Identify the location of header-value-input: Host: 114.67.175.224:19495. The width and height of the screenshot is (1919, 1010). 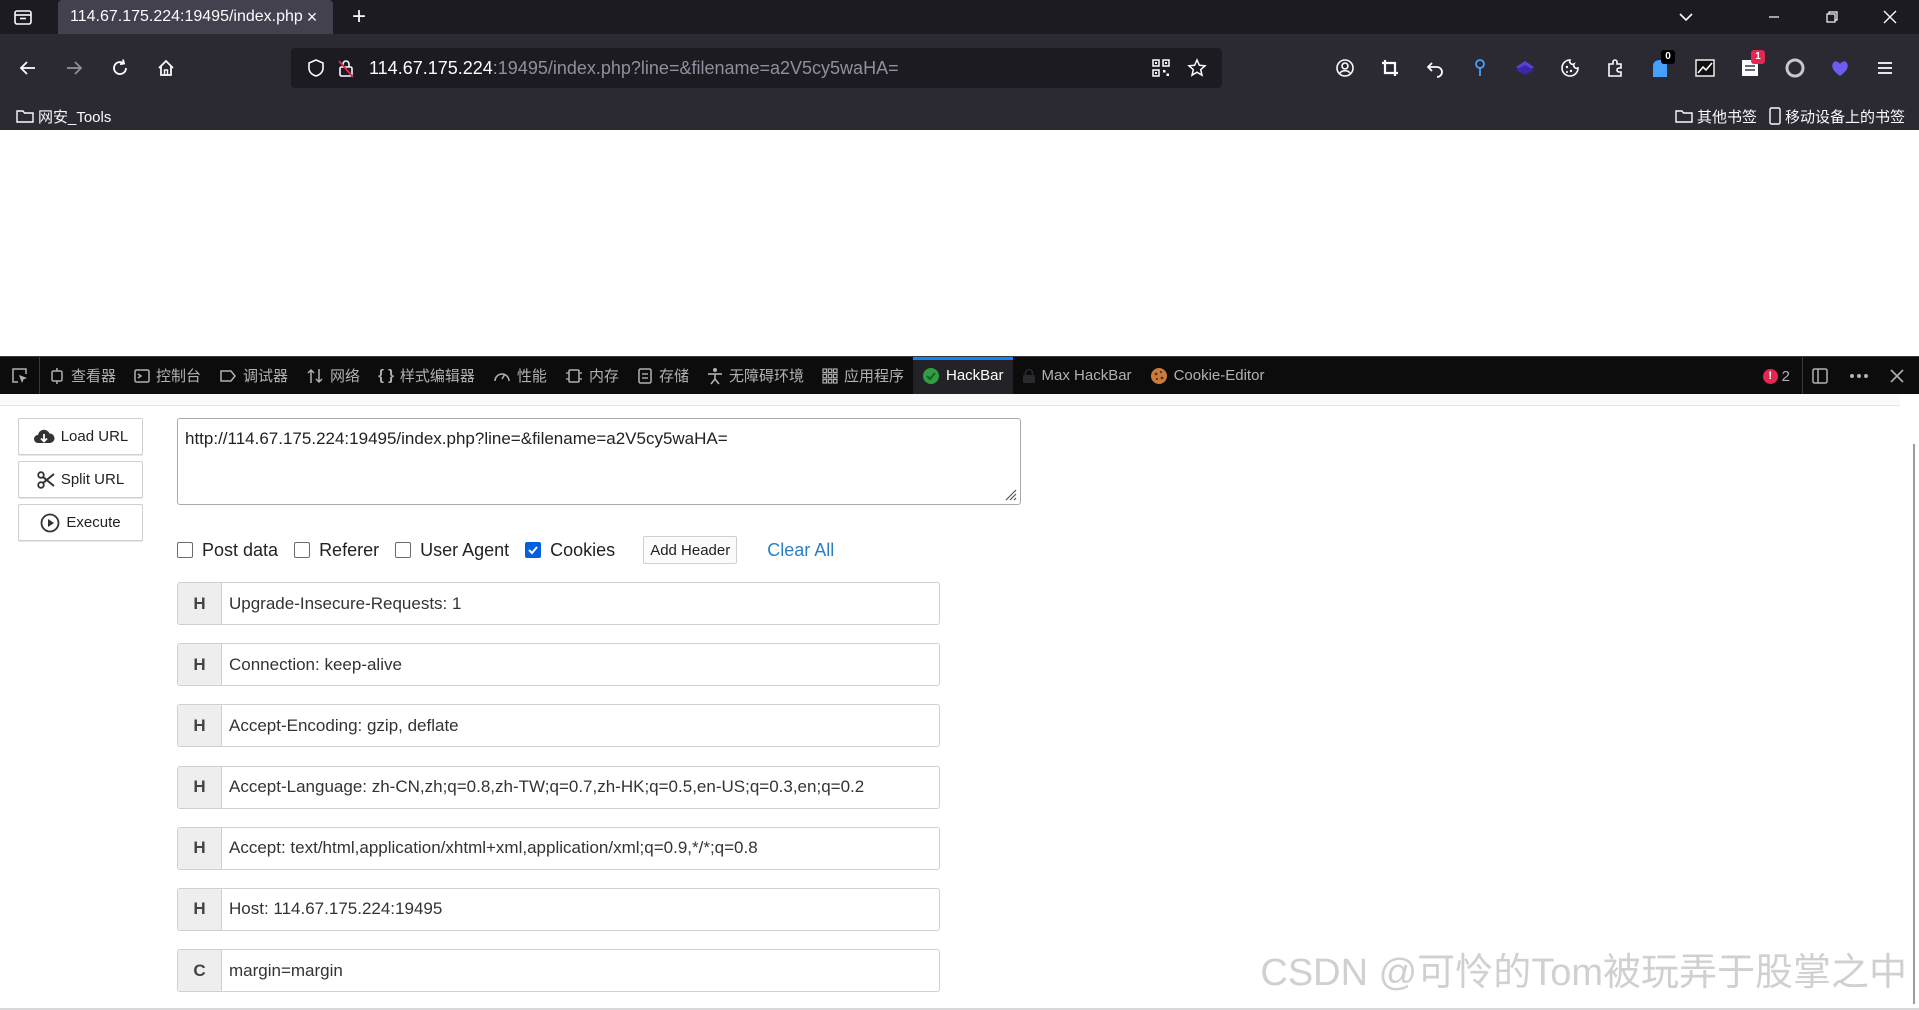
(580, 909).